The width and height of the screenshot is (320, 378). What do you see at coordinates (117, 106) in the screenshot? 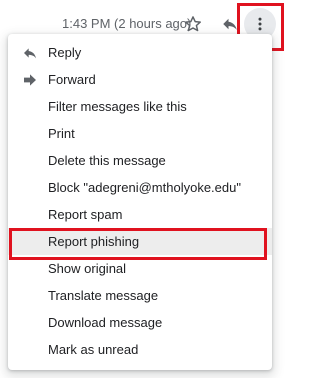
I see `menu-item-label: Filter messages like this` at bounding box center [117, 106].